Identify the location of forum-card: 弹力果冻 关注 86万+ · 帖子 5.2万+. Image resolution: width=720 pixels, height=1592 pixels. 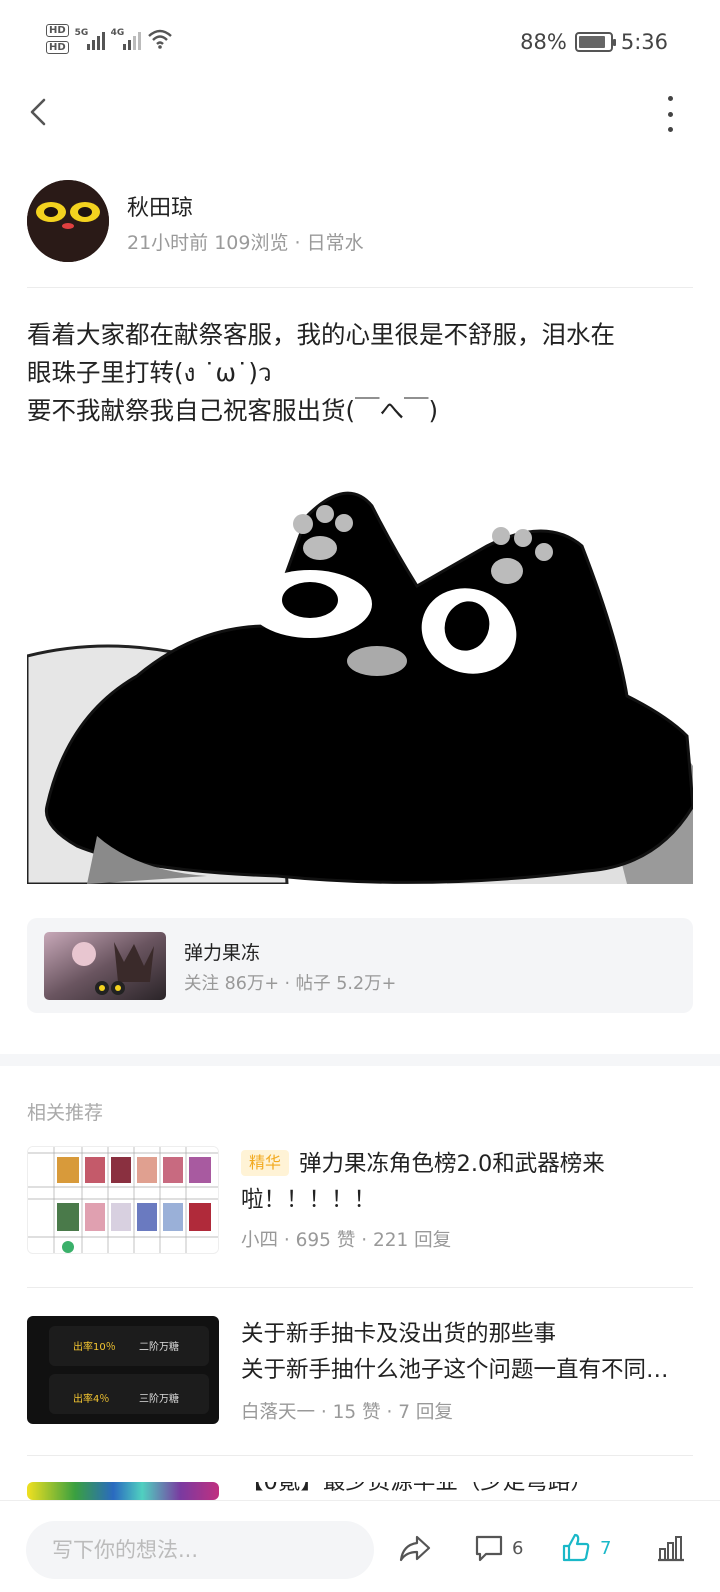
(360, 965).